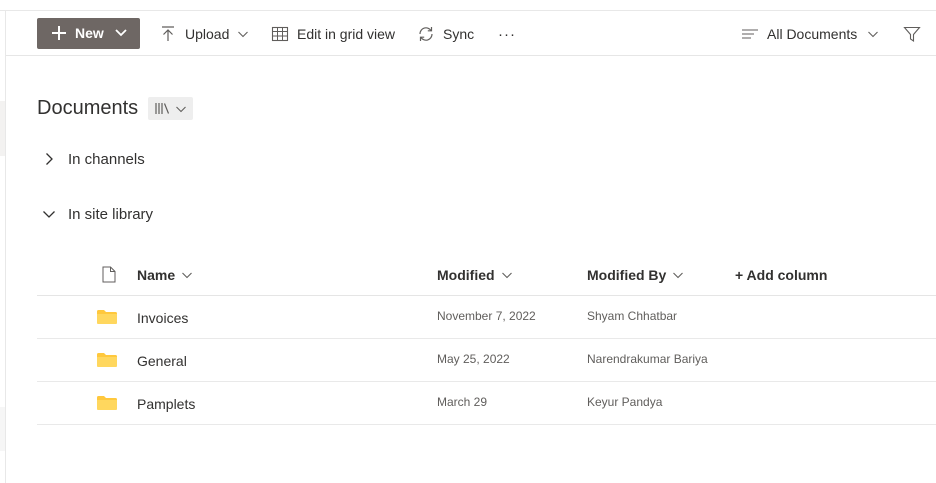  I want to click on library-icon, so click(162, 108).